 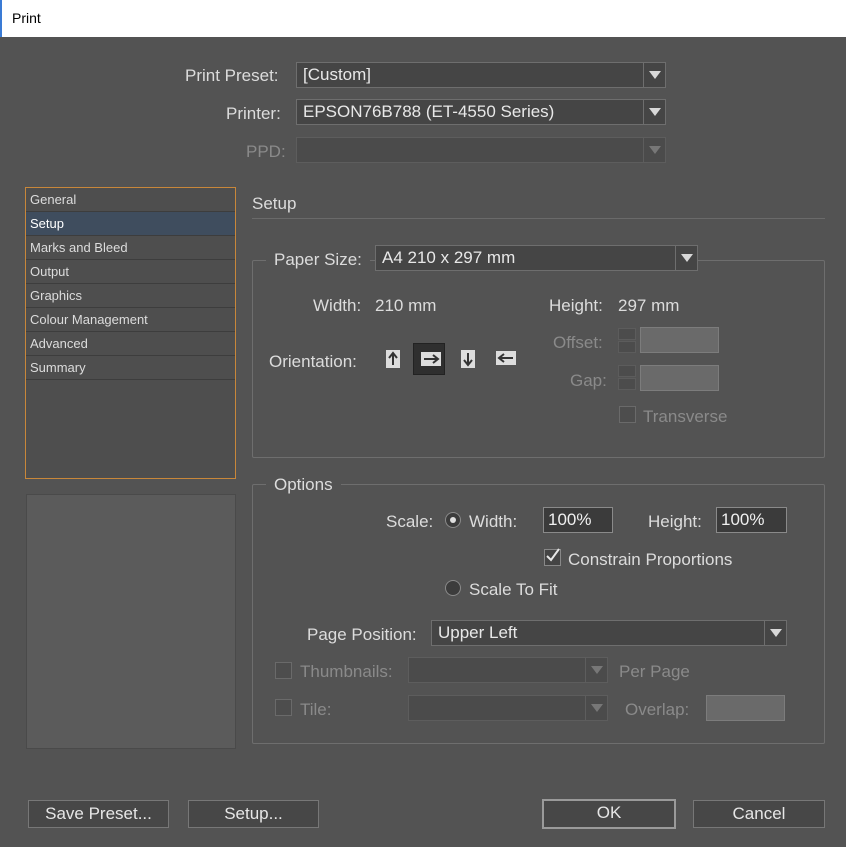 I want to click on checkmark-icon, so click(x=553, y=555).